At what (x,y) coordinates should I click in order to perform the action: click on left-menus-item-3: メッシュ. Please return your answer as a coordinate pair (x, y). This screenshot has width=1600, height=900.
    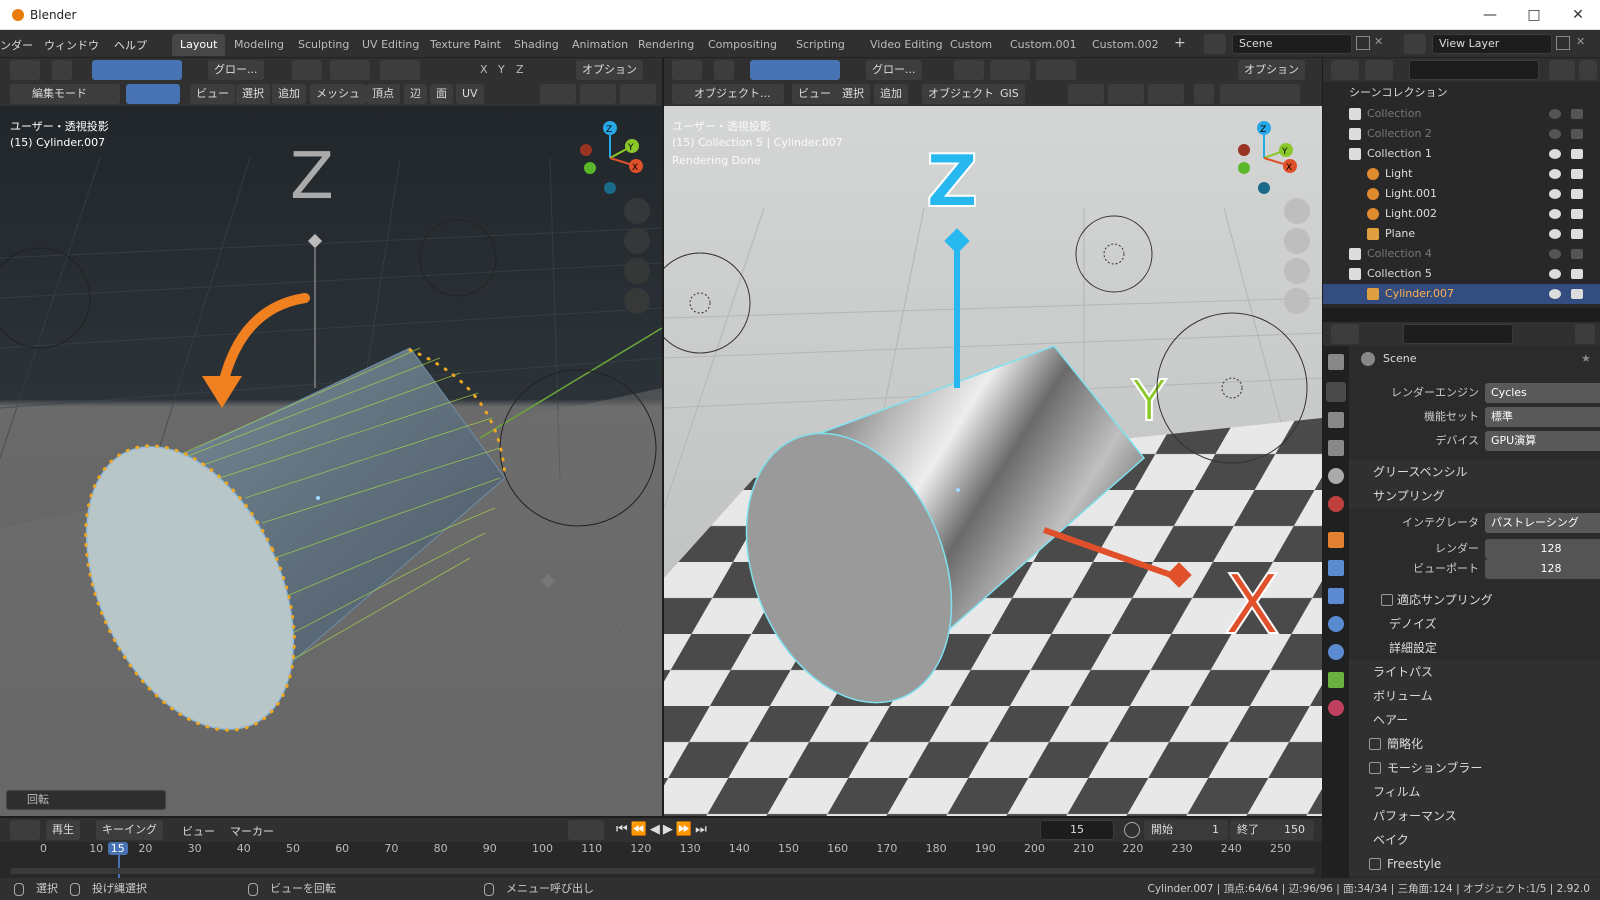
    Looking at the image, I should click on (338, 94).